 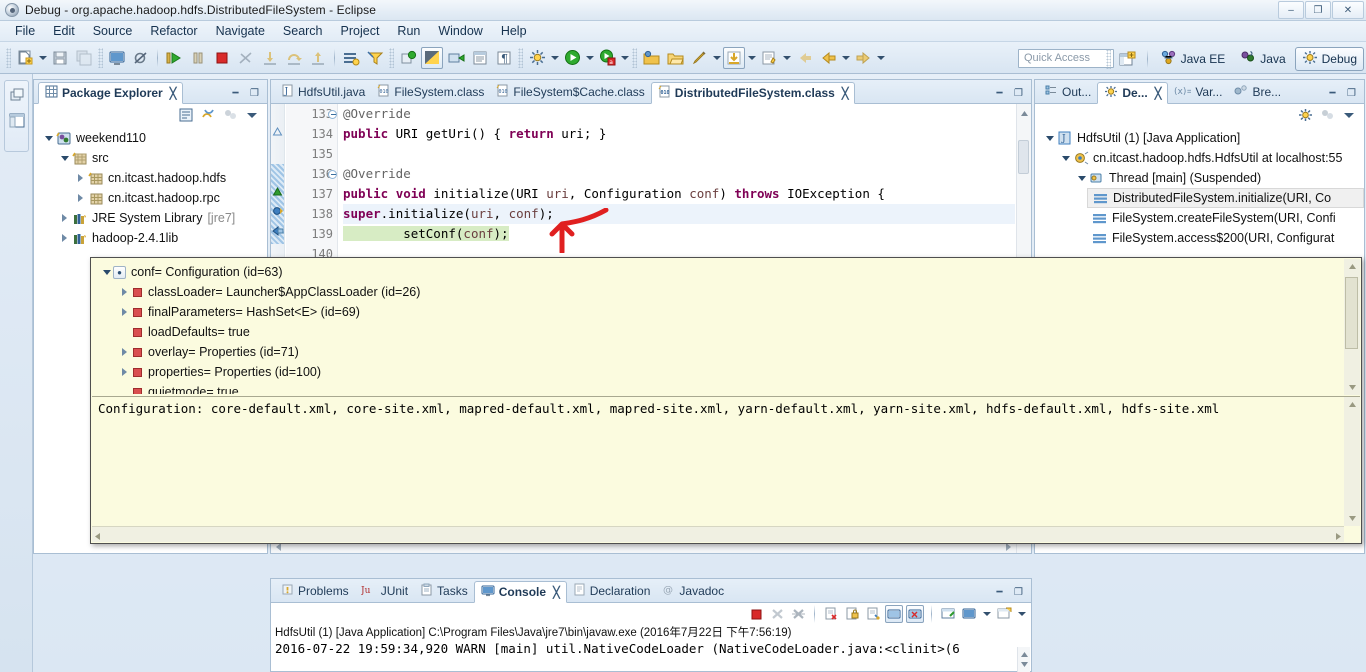 What do you see at coordinates (1193, 59) in the screenshot?
I see `perspective-java-ee: Java EE` at bounding box center [1193, 59].